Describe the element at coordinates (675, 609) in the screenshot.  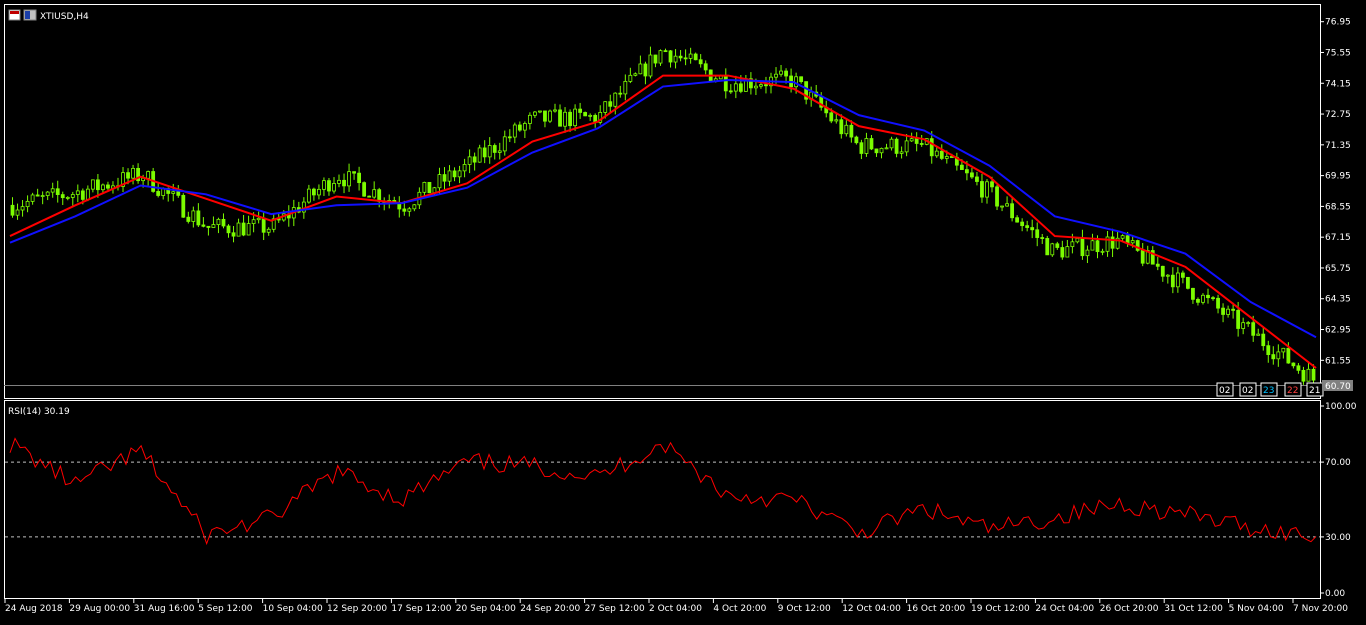
I see `time-tick-label: 2 Oct 04:00` at that location.